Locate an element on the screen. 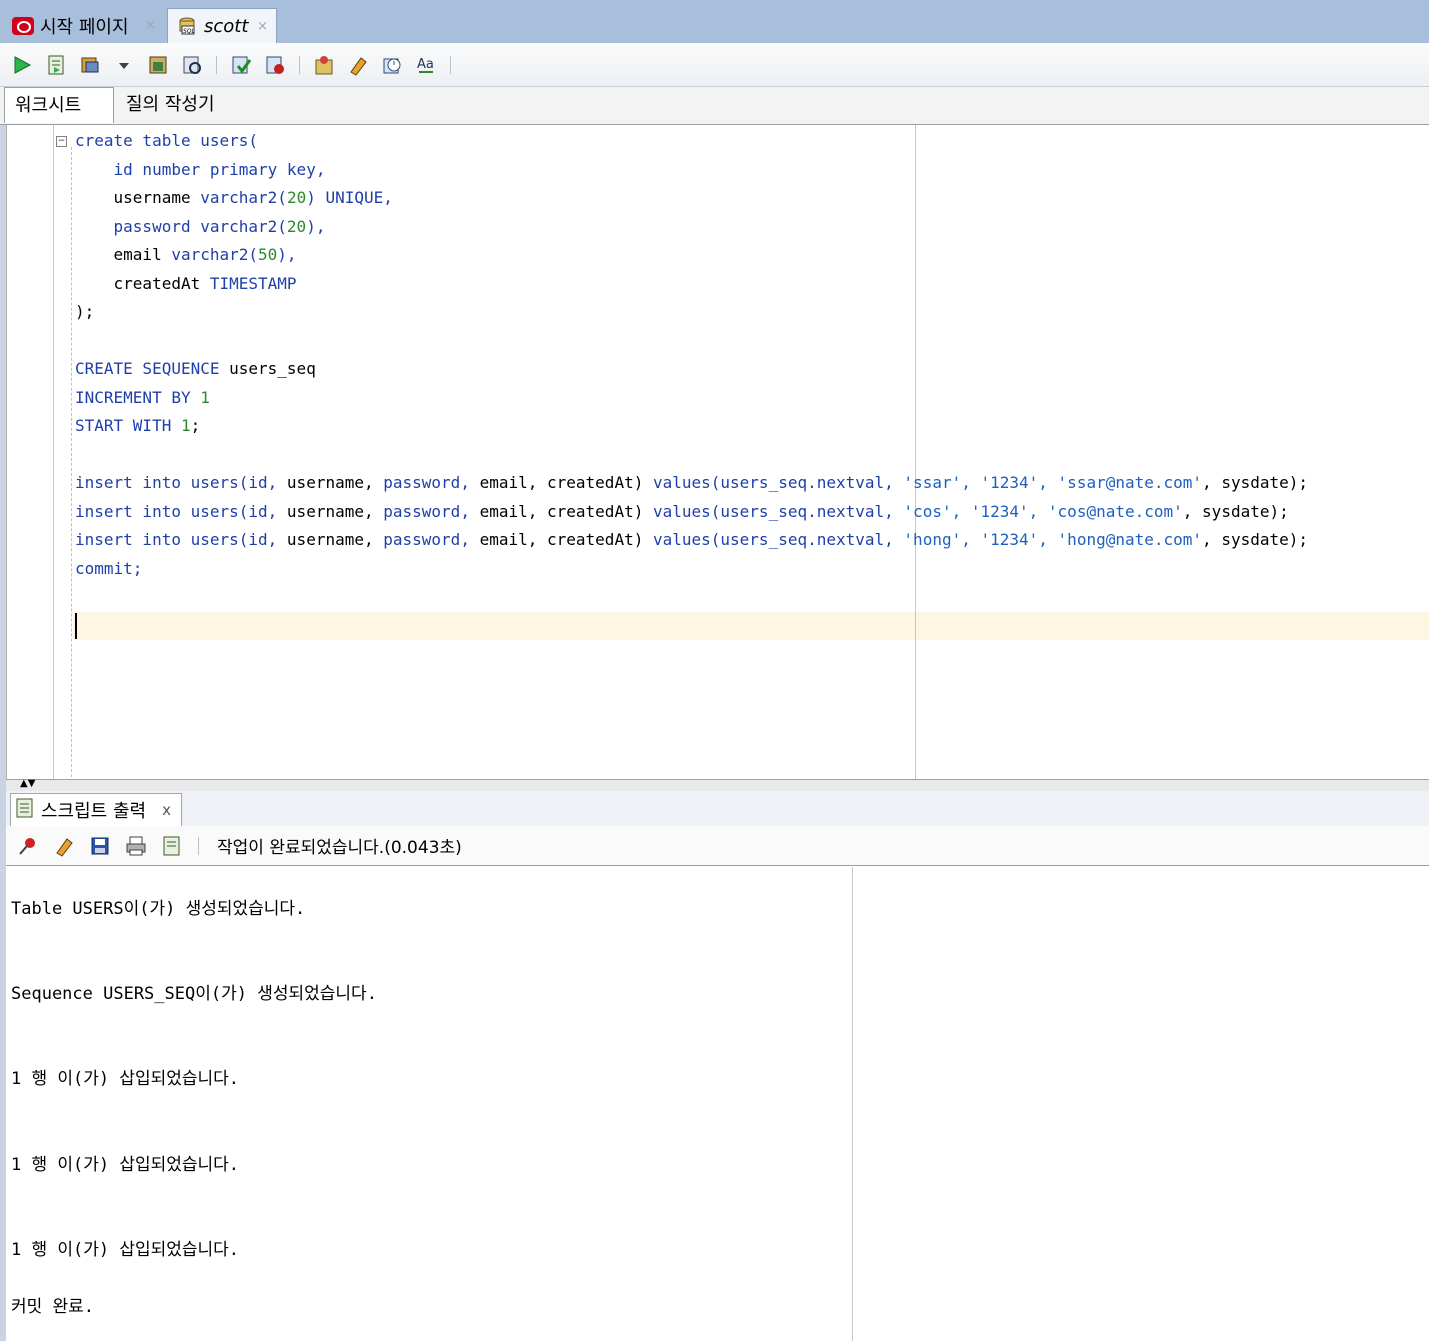 Image resolution: width=1429 pixels, height=1341 pixels. svg-text: Aa is located at coordinates (425, 64).